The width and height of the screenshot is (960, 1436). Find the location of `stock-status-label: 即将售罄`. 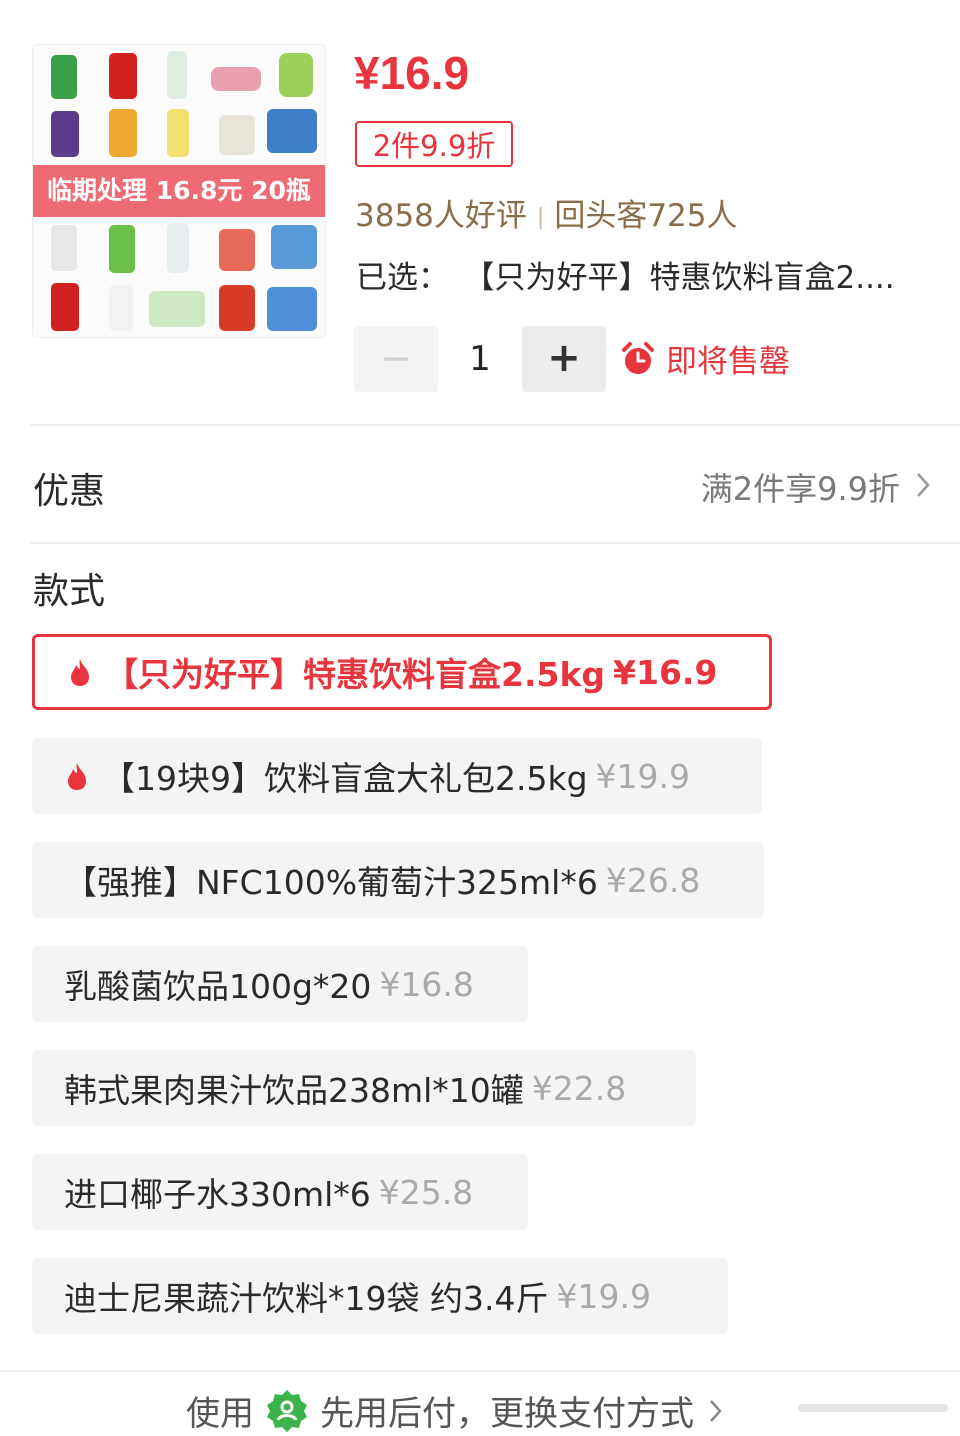

stock-status-label: 即将售罄 is located at coordinates (728, 362).